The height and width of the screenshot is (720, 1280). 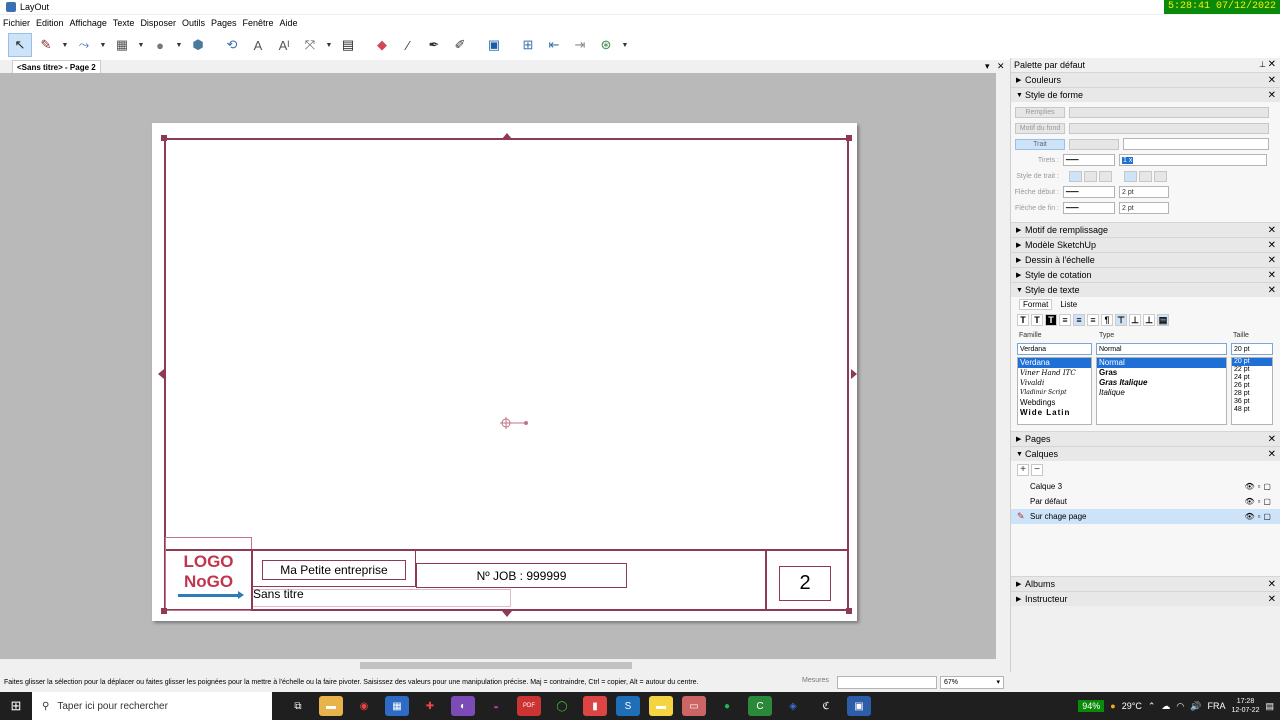 What do you see at coordinates (160, 45) in the screenshot?
I see `circle-tool-icon: ●` at bounding box center [160, 45].